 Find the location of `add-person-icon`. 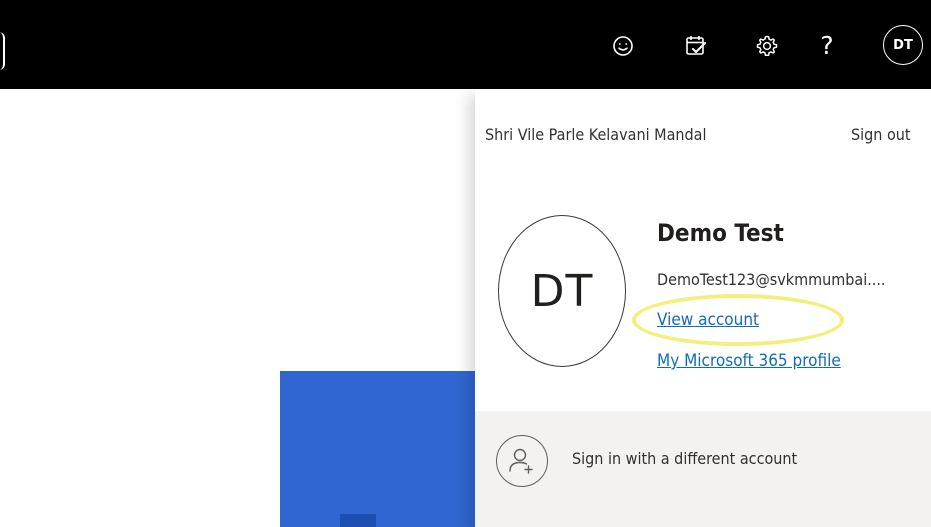

add-person-icon is located at coordinates (522, 461).